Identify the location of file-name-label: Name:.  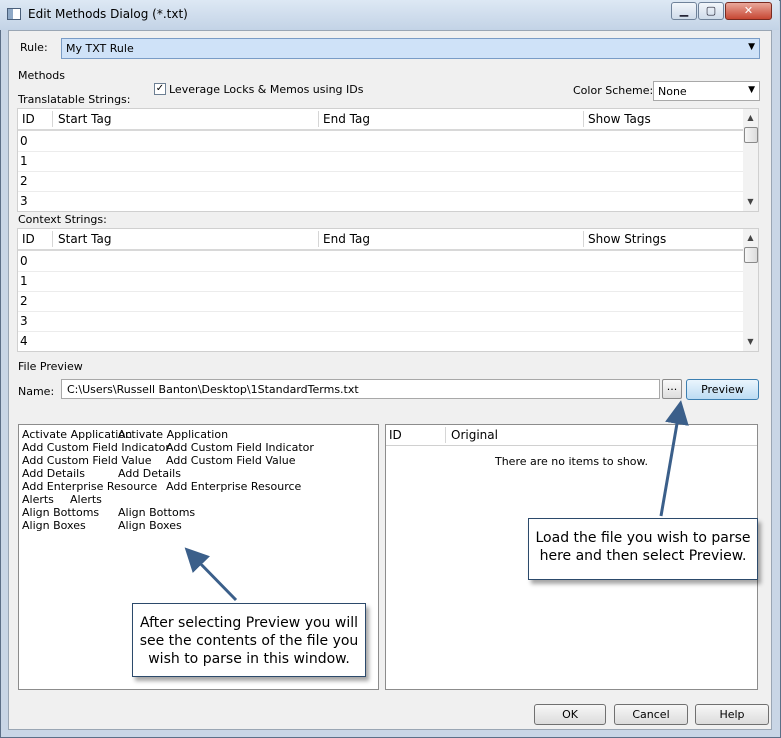
(36, 391).